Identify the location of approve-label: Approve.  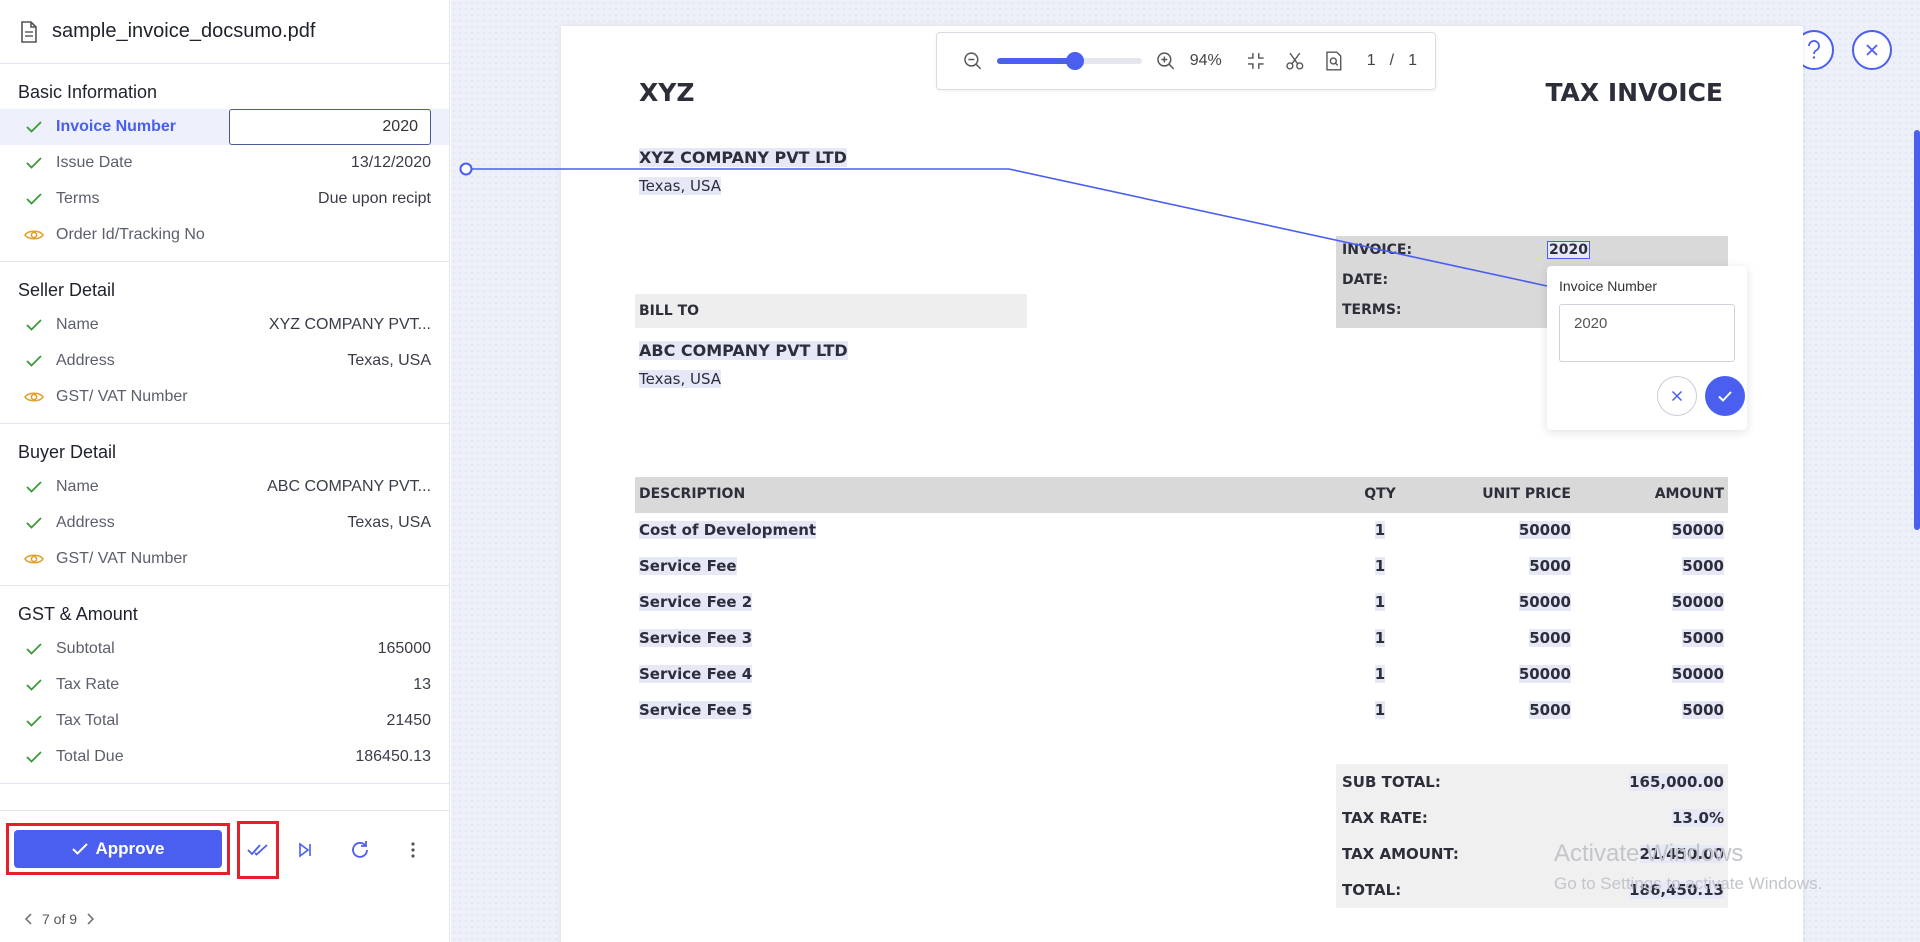
(130, 848).